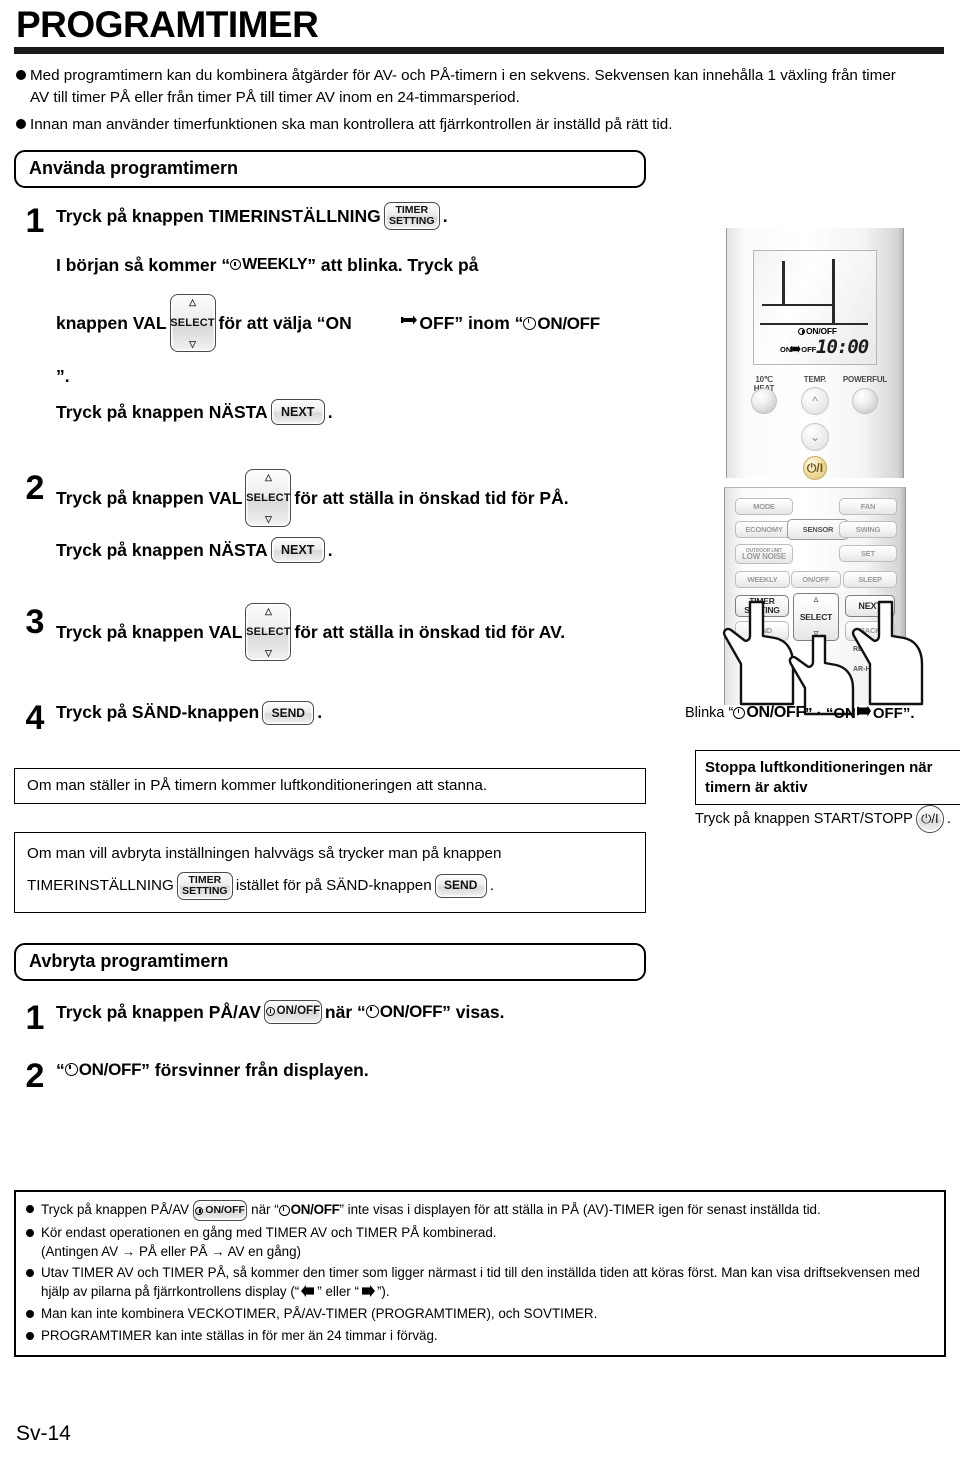 The width and height of the screenshot is (960, 1458). I want to click on fan-button: FAN, so click(868, 506).